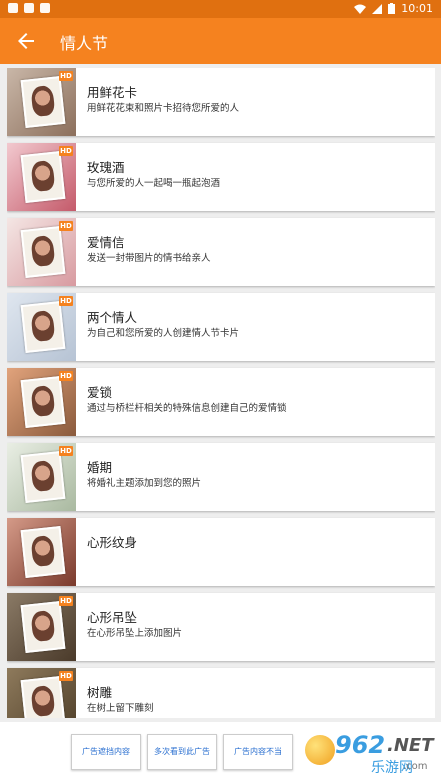 The width and height of the screenshot is (441, 784). I want to click on feedback-button-inappropriate: 广告内容不当, so click(258, 752).